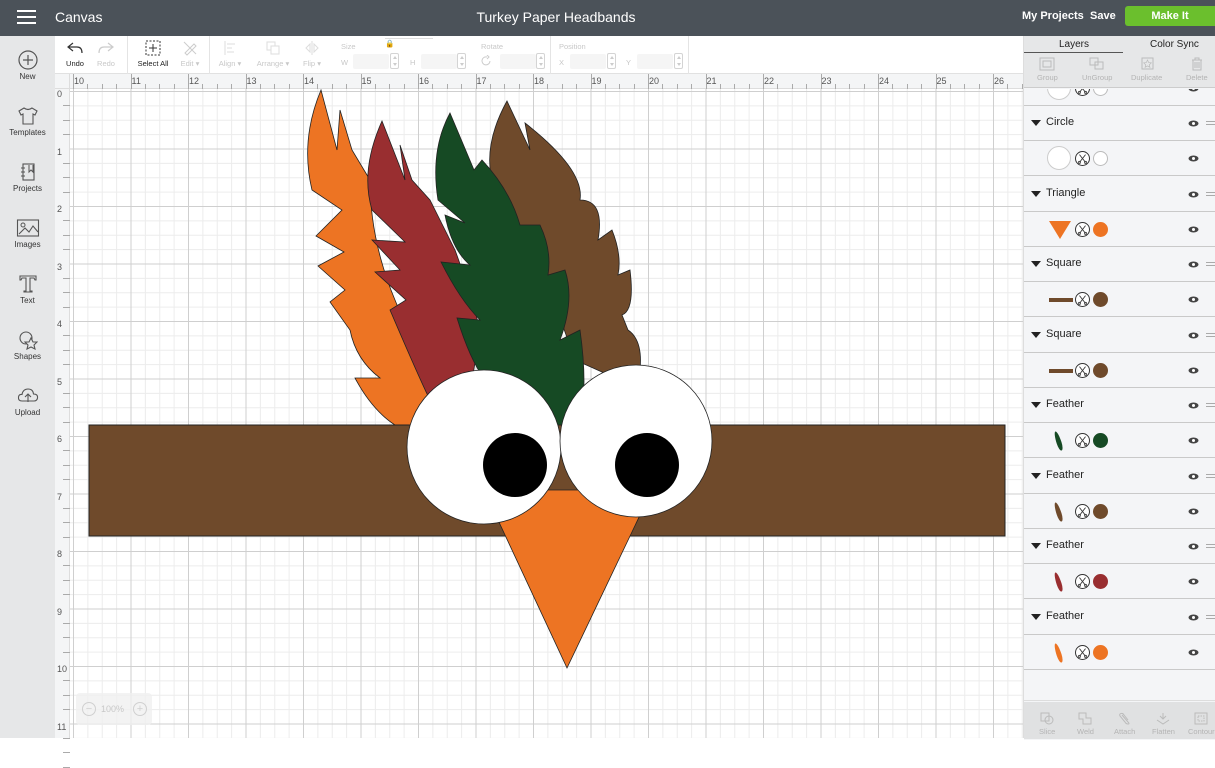  What do you see at coordinates (27, 355) in the screenshot?
I see `sidebar-item-shapes: Shapes` at bounding box center [27, 355].